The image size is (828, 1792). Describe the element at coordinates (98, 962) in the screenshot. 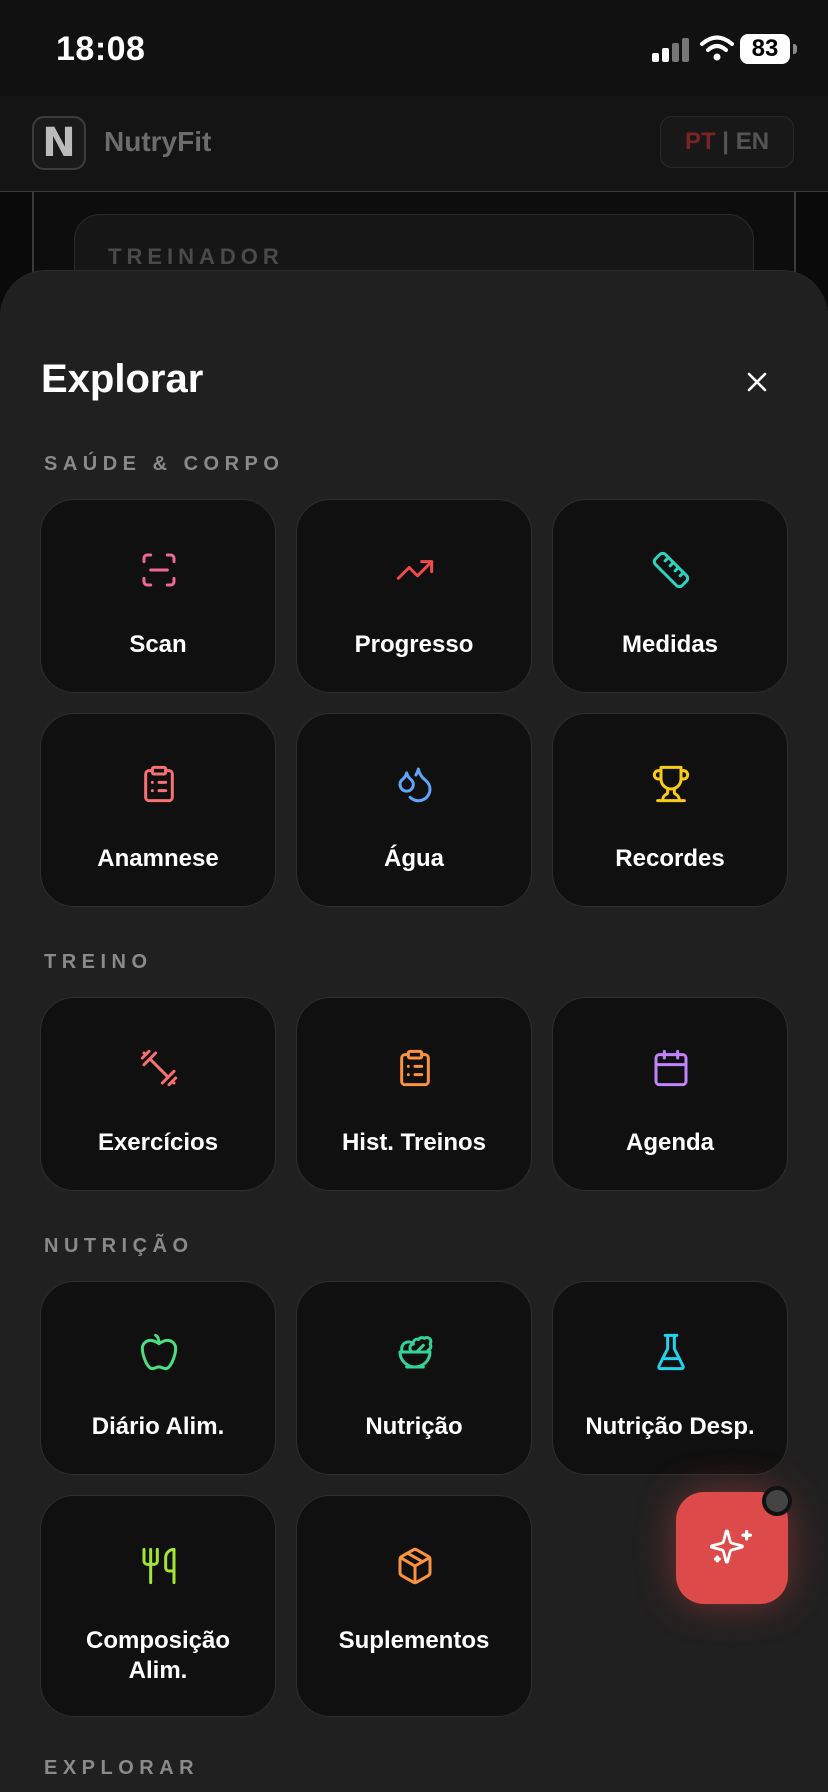

I see `section-title-treino: TREINO` at that location.